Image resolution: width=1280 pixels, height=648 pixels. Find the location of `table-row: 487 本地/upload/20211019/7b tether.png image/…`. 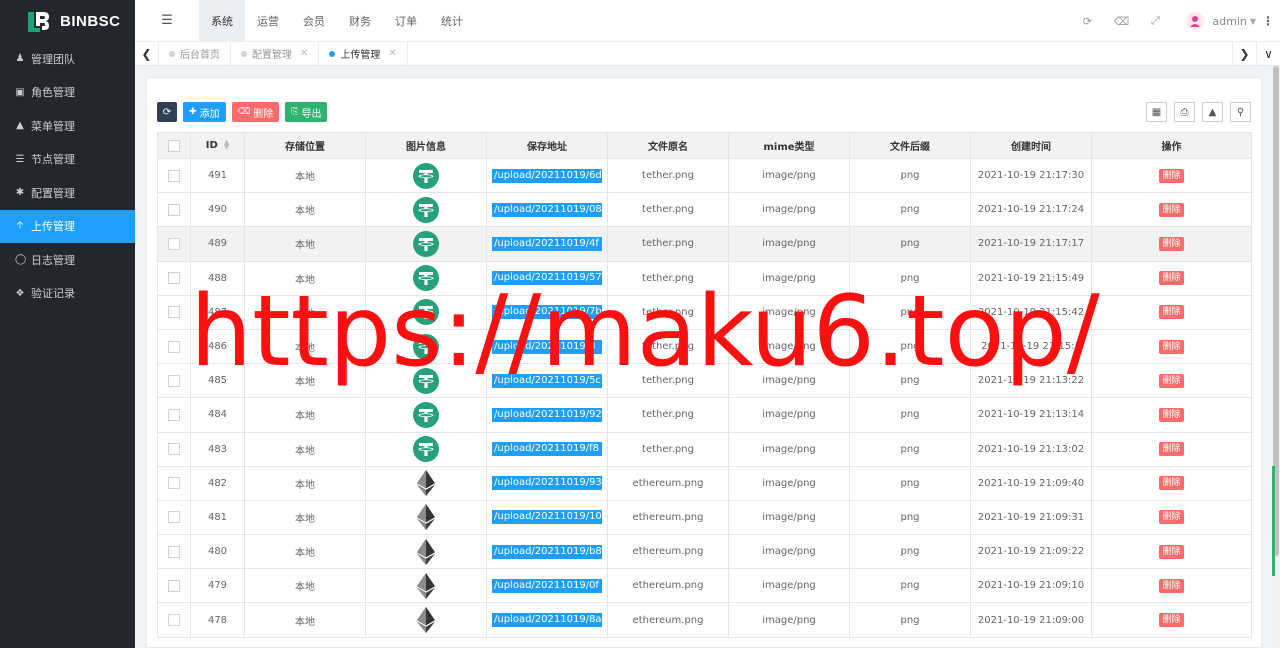

table-row: 487 本地/upload/20211019/7b tether.png image/… is located at coordinates (704, 312).